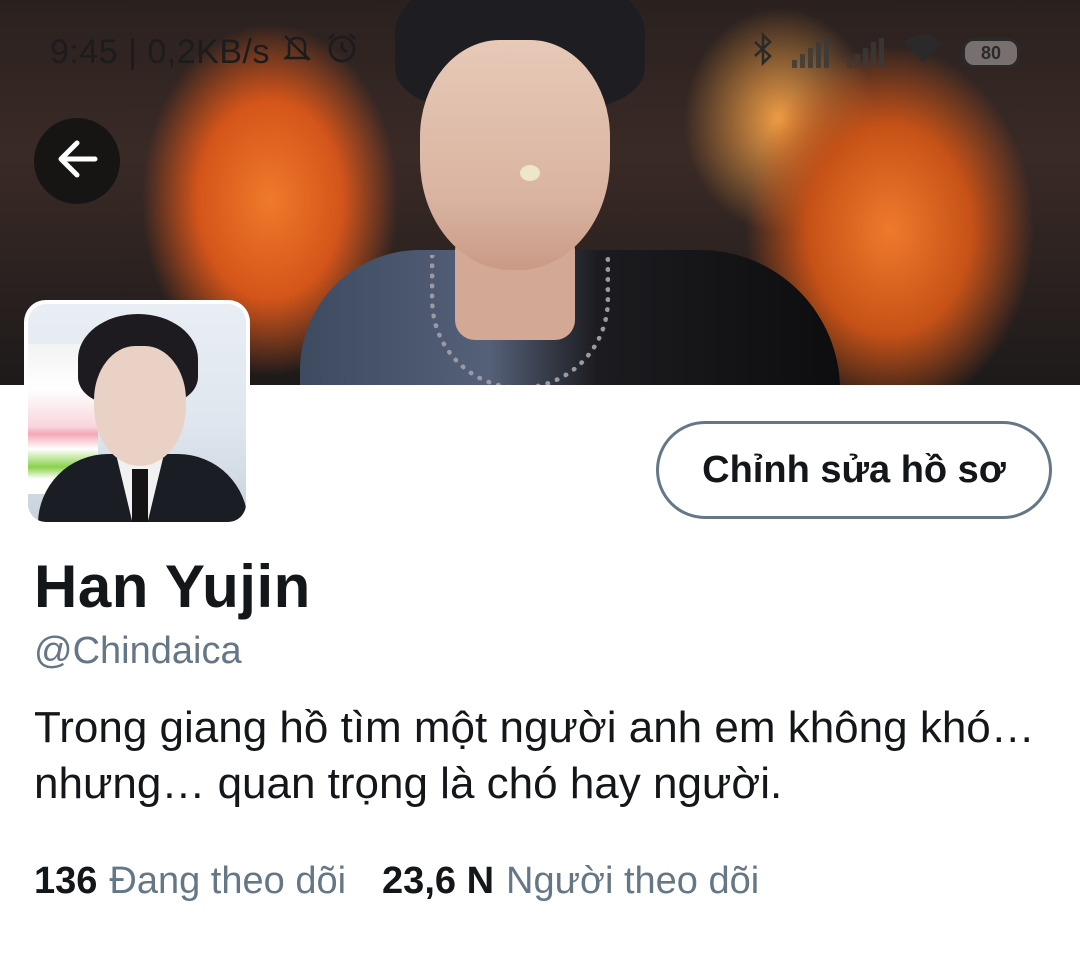  I want to click on edit-profile-label: Chỉnh sửa hồ sơ, so click(854, 469).